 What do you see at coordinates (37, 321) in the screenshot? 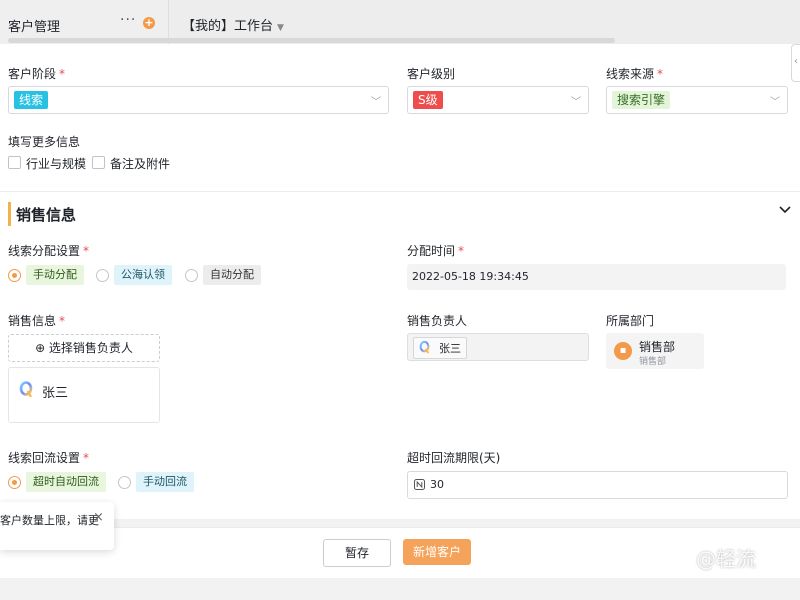
I see `sales-info-label: 销售信息 *` at bounding box center [37, 321].